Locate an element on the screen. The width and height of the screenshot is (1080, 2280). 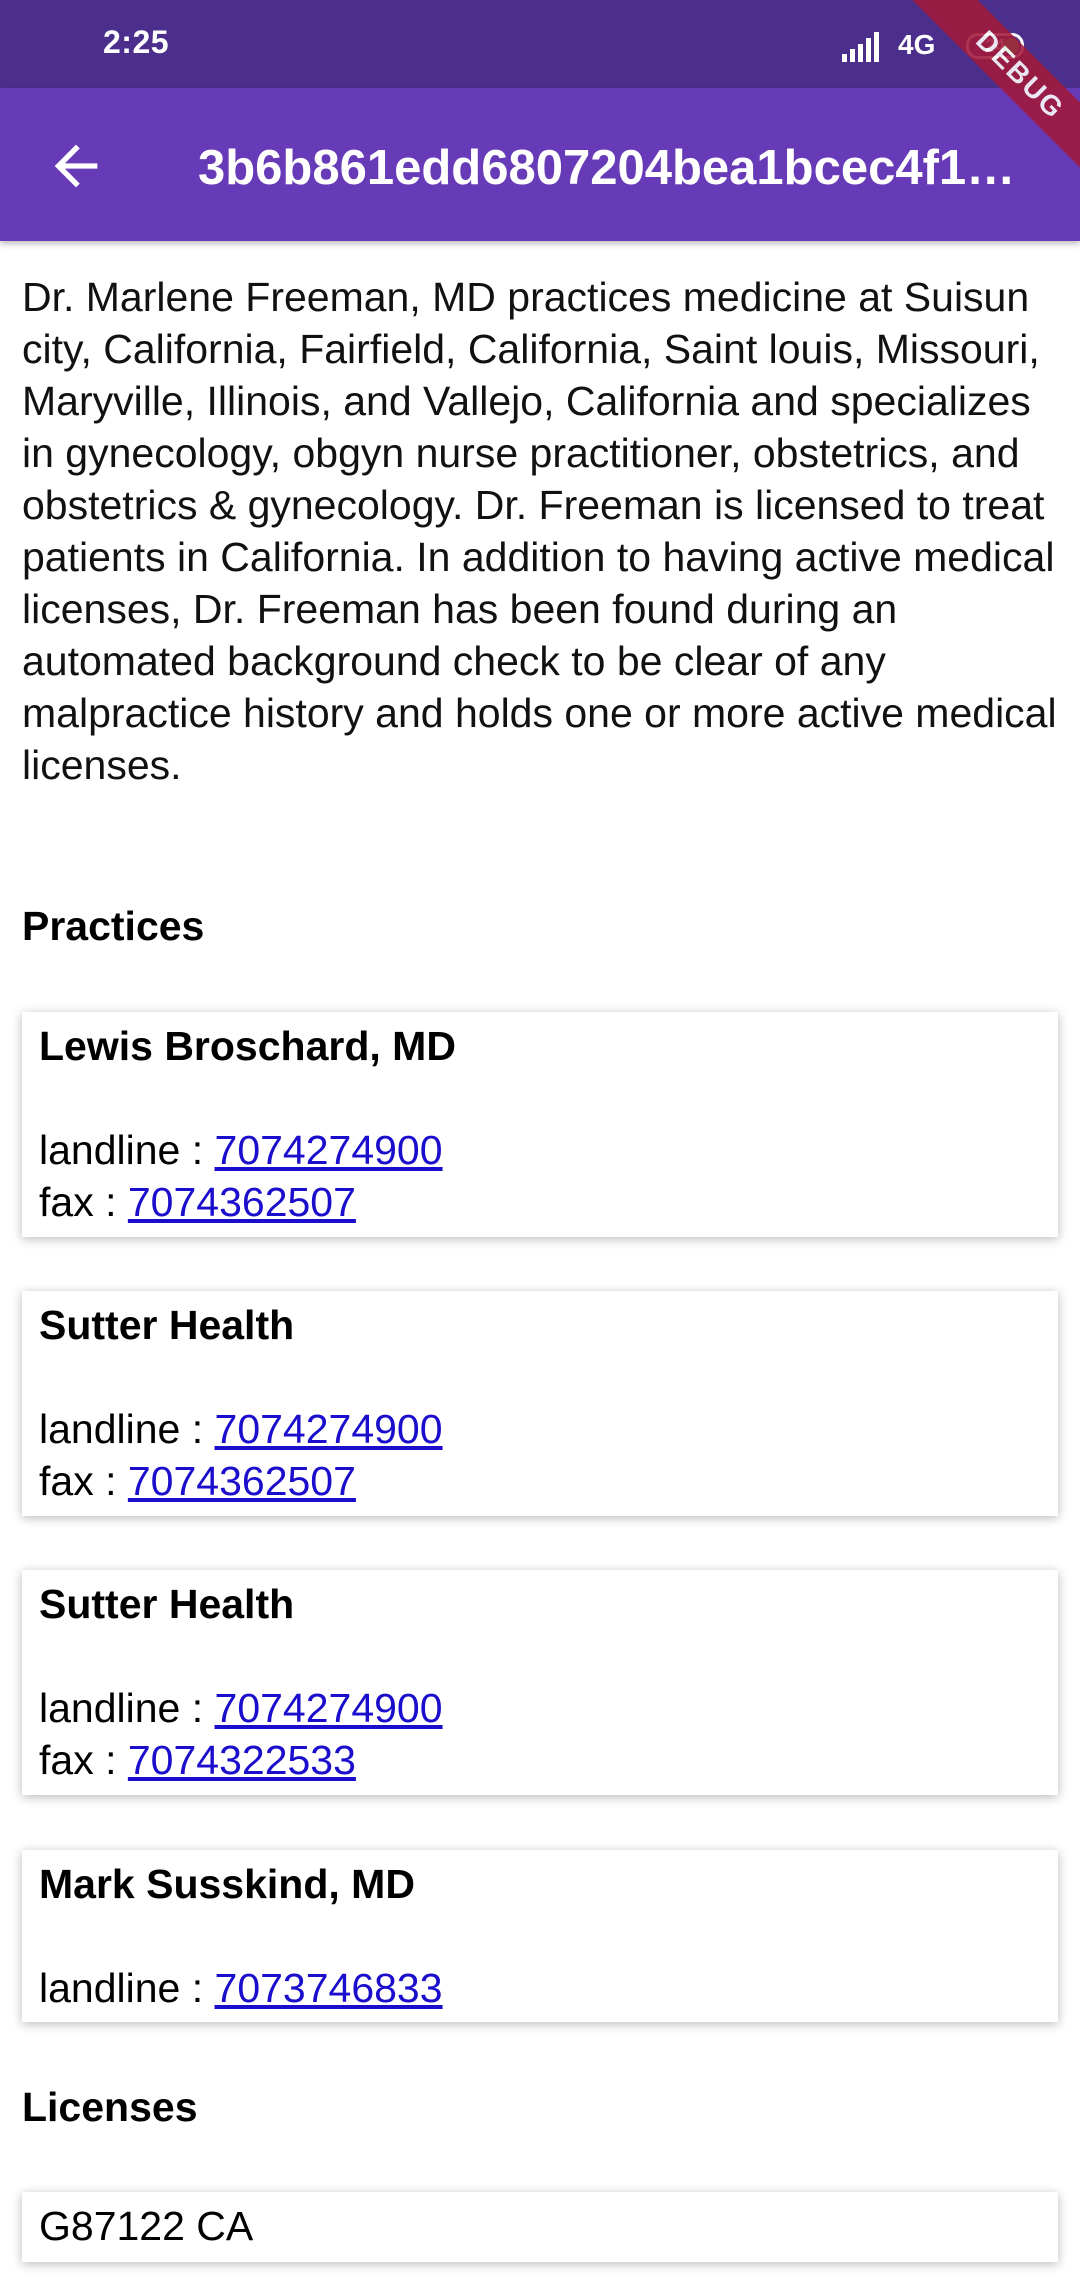
page-title: 3b6b861edd6807204bea1bcec4f1b7ab is located at coordinates (608, 168).